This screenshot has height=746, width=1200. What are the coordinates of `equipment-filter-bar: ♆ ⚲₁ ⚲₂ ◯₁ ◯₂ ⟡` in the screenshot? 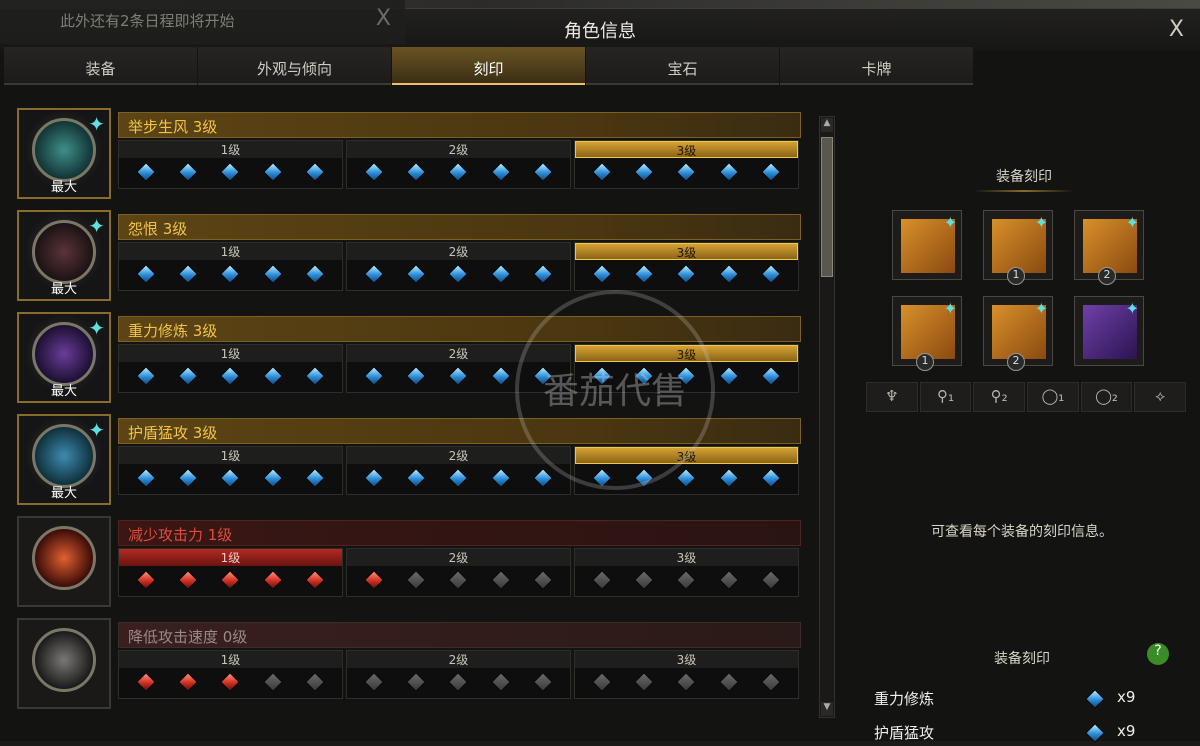 It's located at (1026, 397).